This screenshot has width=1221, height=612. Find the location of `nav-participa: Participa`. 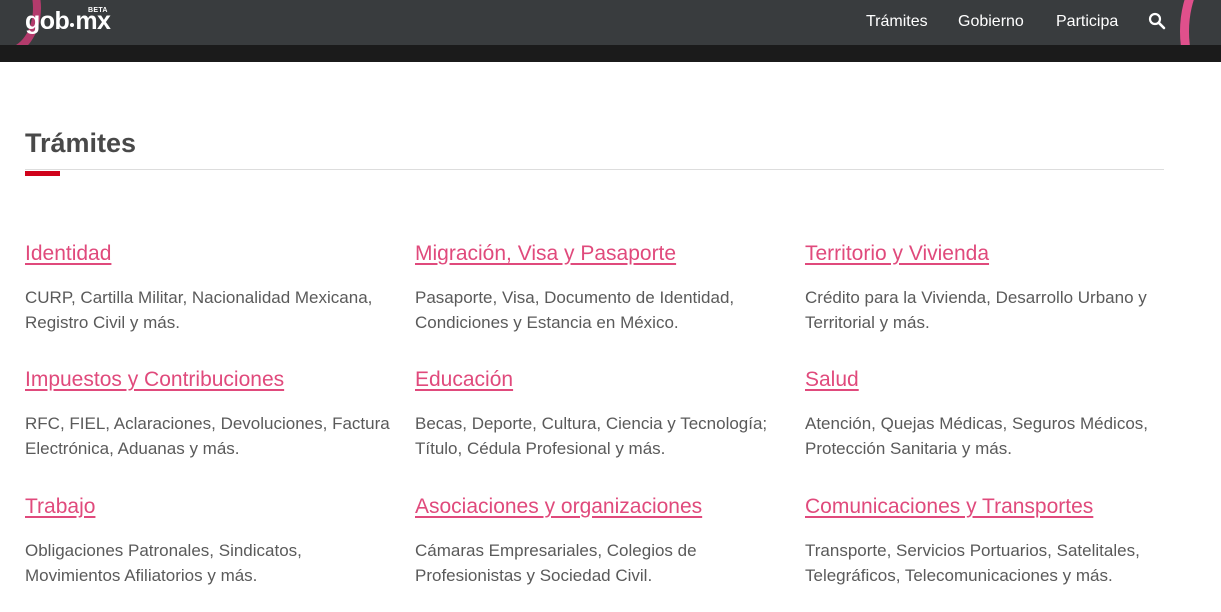

nav-participa: Participa is located at coordinates (1087, 22).